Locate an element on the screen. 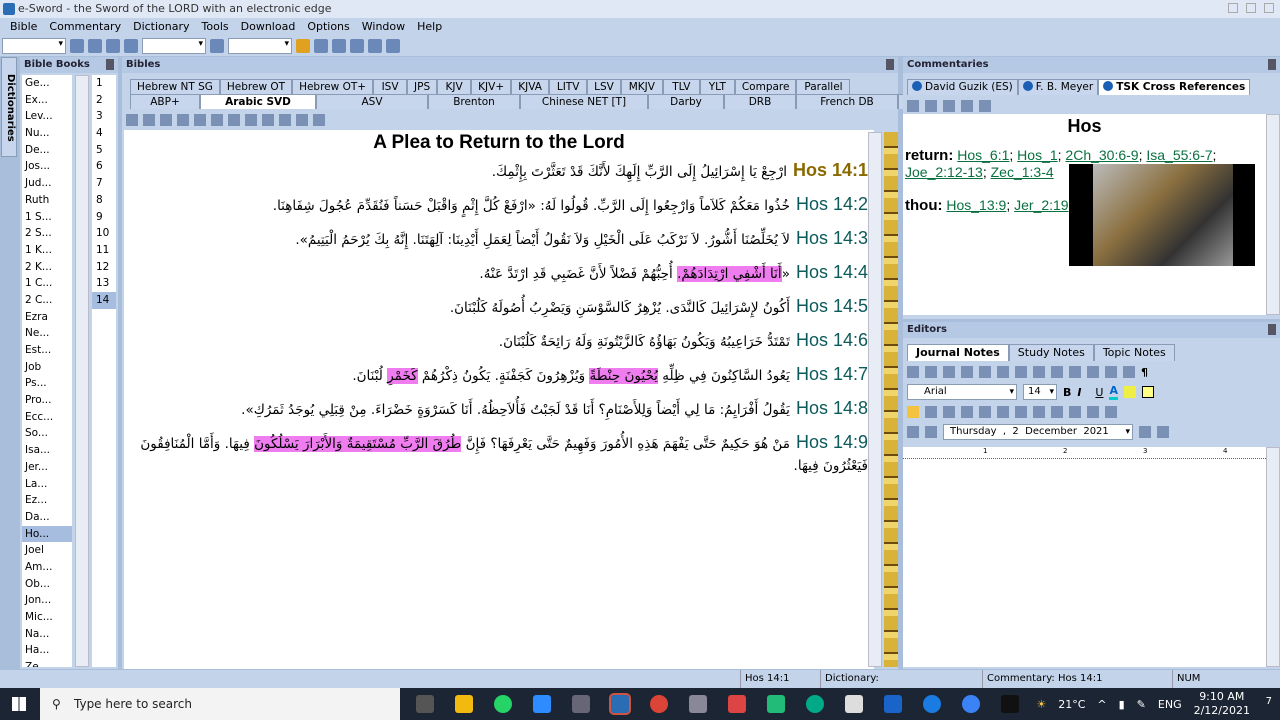 The image size is (1280, 720). tab-study-notes: Study Notes is located at coordinates (1051, 352).